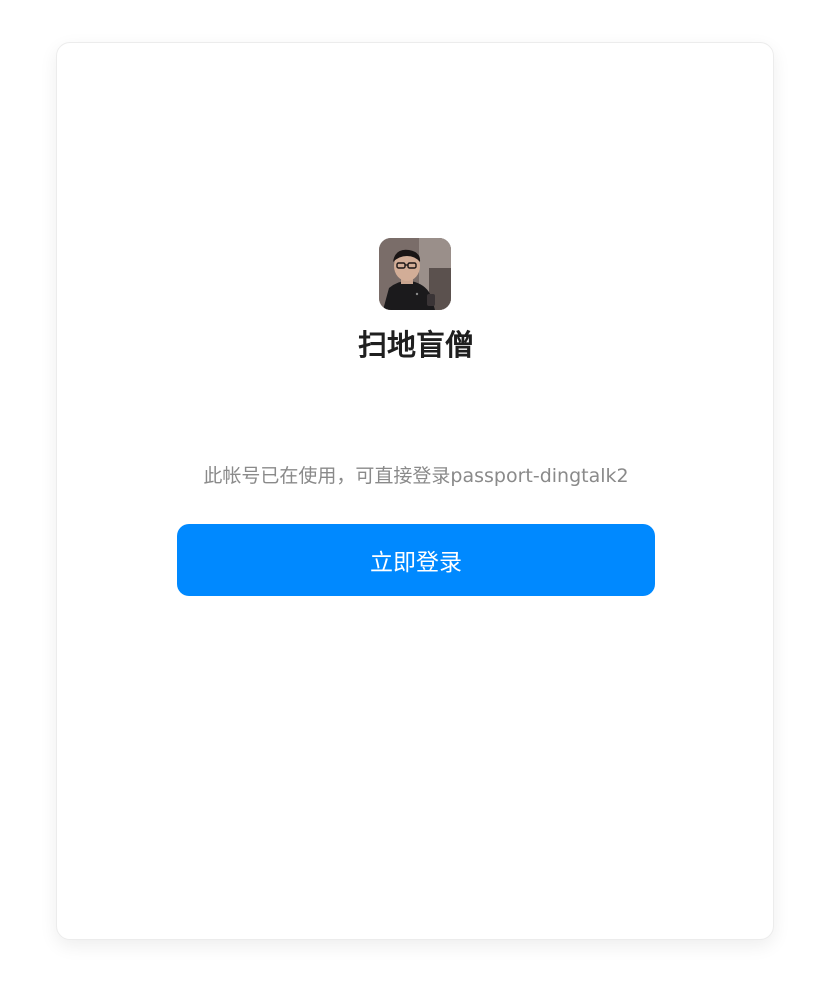 Image resolution: width=828 pixels, height=982 pixels. I want to click on user-photo-avatar-icon, so click(415, 274).